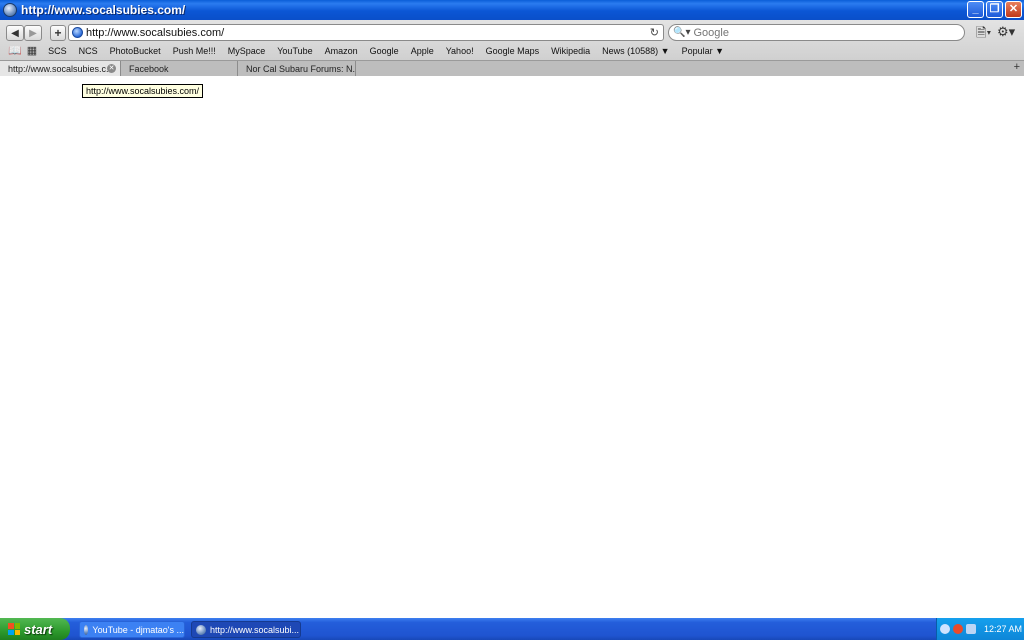 This screenshot has width=1024, height=640. I want to click on bookmark-google: Google, so click(384, 51).